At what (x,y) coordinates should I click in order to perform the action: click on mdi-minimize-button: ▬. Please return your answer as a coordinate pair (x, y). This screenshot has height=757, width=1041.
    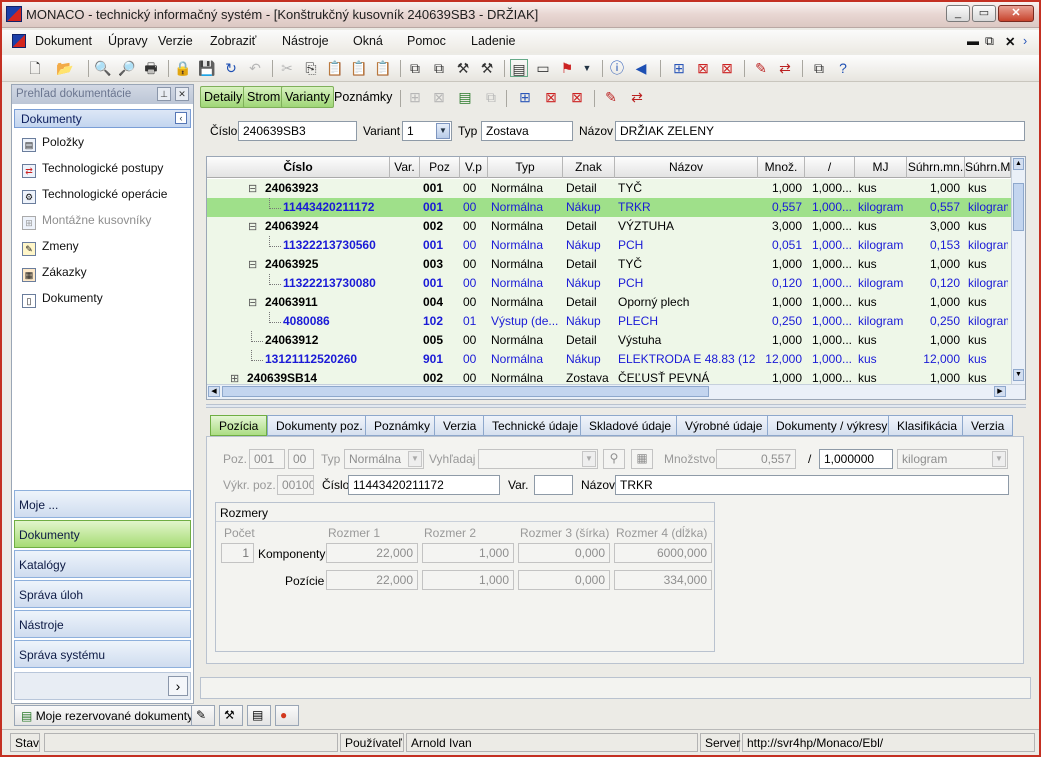
    Looking at the image, I should click on (973, 41).